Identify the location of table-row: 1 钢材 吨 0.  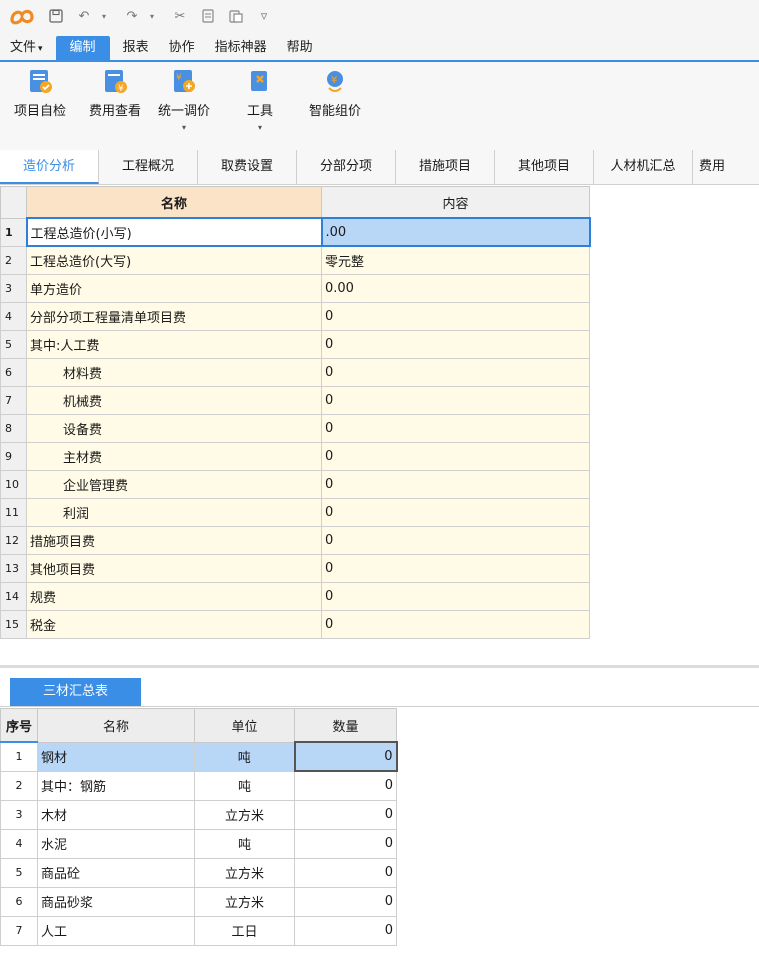
(199, 756).